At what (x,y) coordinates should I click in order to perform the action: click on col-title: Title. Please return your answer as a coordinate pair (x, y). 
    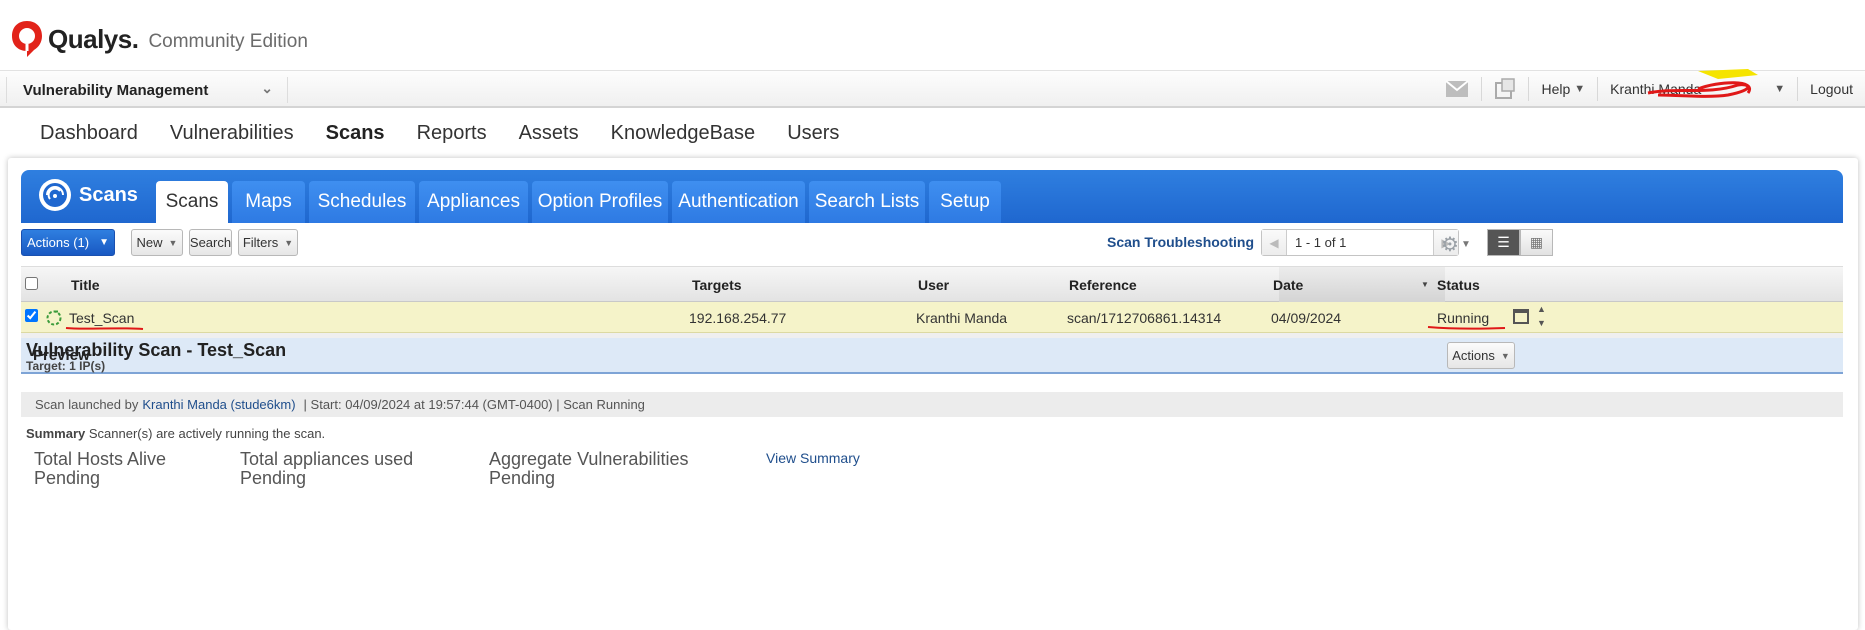
    Looking at the image, I should click on (85, 285).